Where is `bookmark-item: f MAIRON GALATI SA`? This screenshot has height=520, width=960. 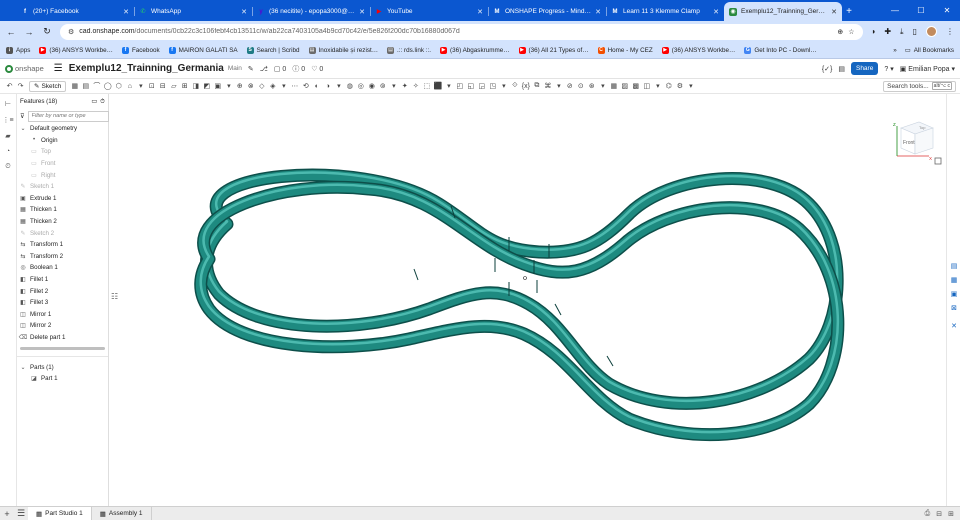
bookmark-item: f MAIRON GALATI SA is located at coordinates (203, 50).